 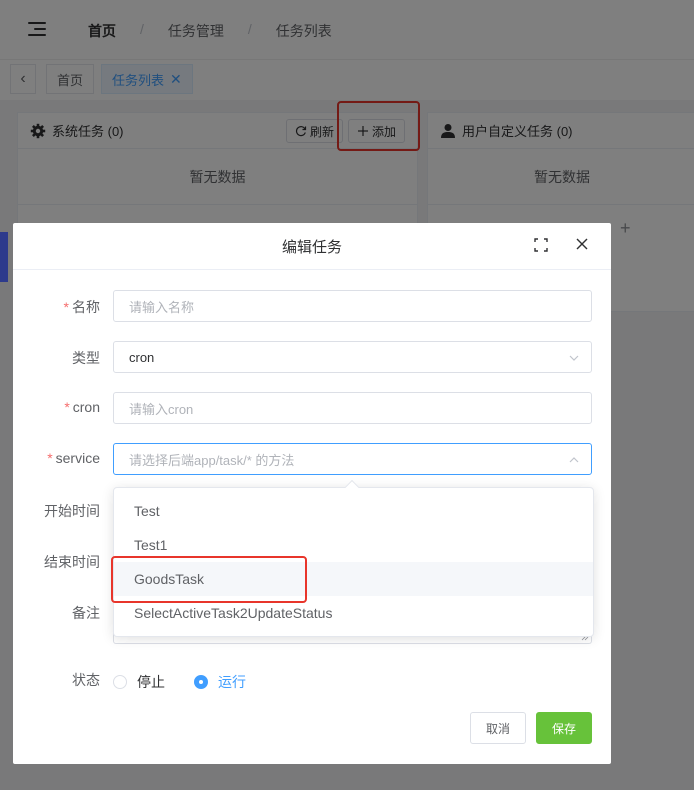 I want to click on chevron-up-icon, so click(x=574, y=460).